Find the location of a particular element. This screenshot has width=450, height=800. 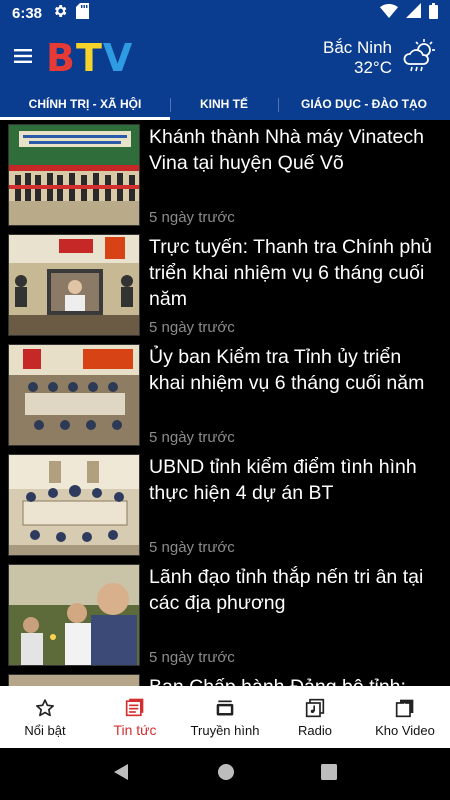

nav-label: Truyền hình is located at coordinates (225, 730).